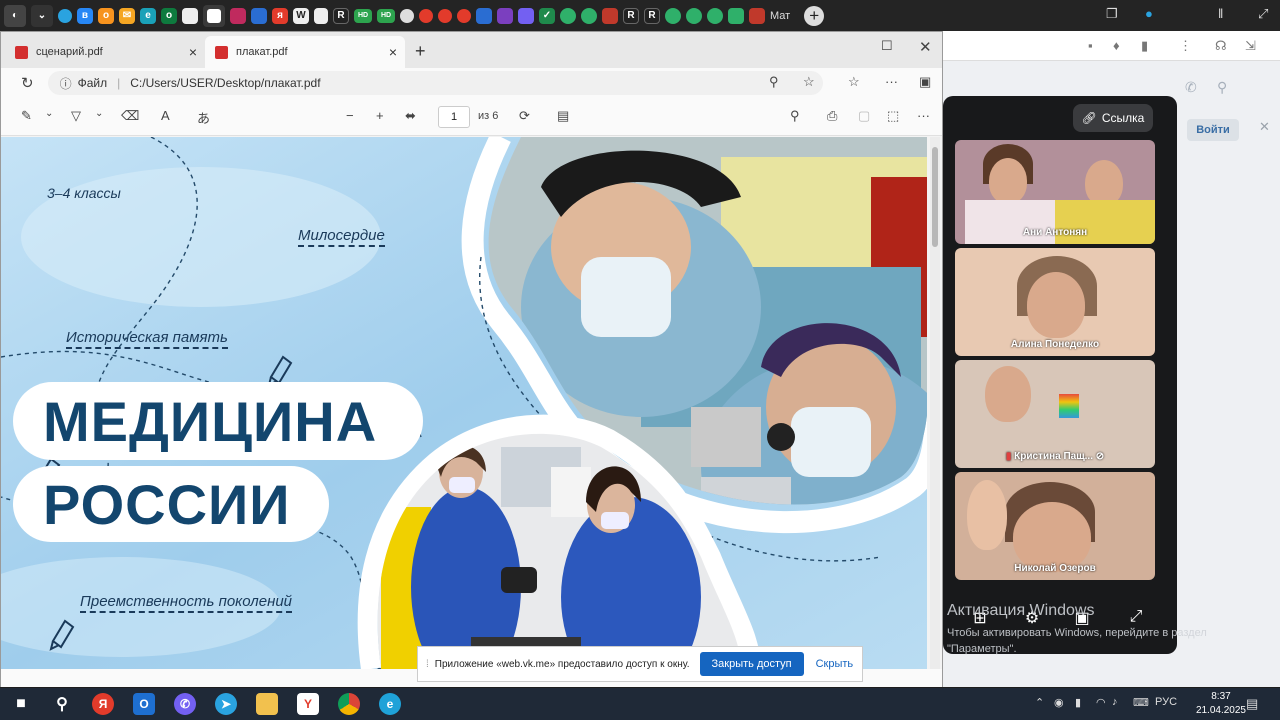  What do you see at coordinates (1263, 14) in the screenshot?
I see `fullscreen-icon: ⤢` at bounding box center [1263, 14].